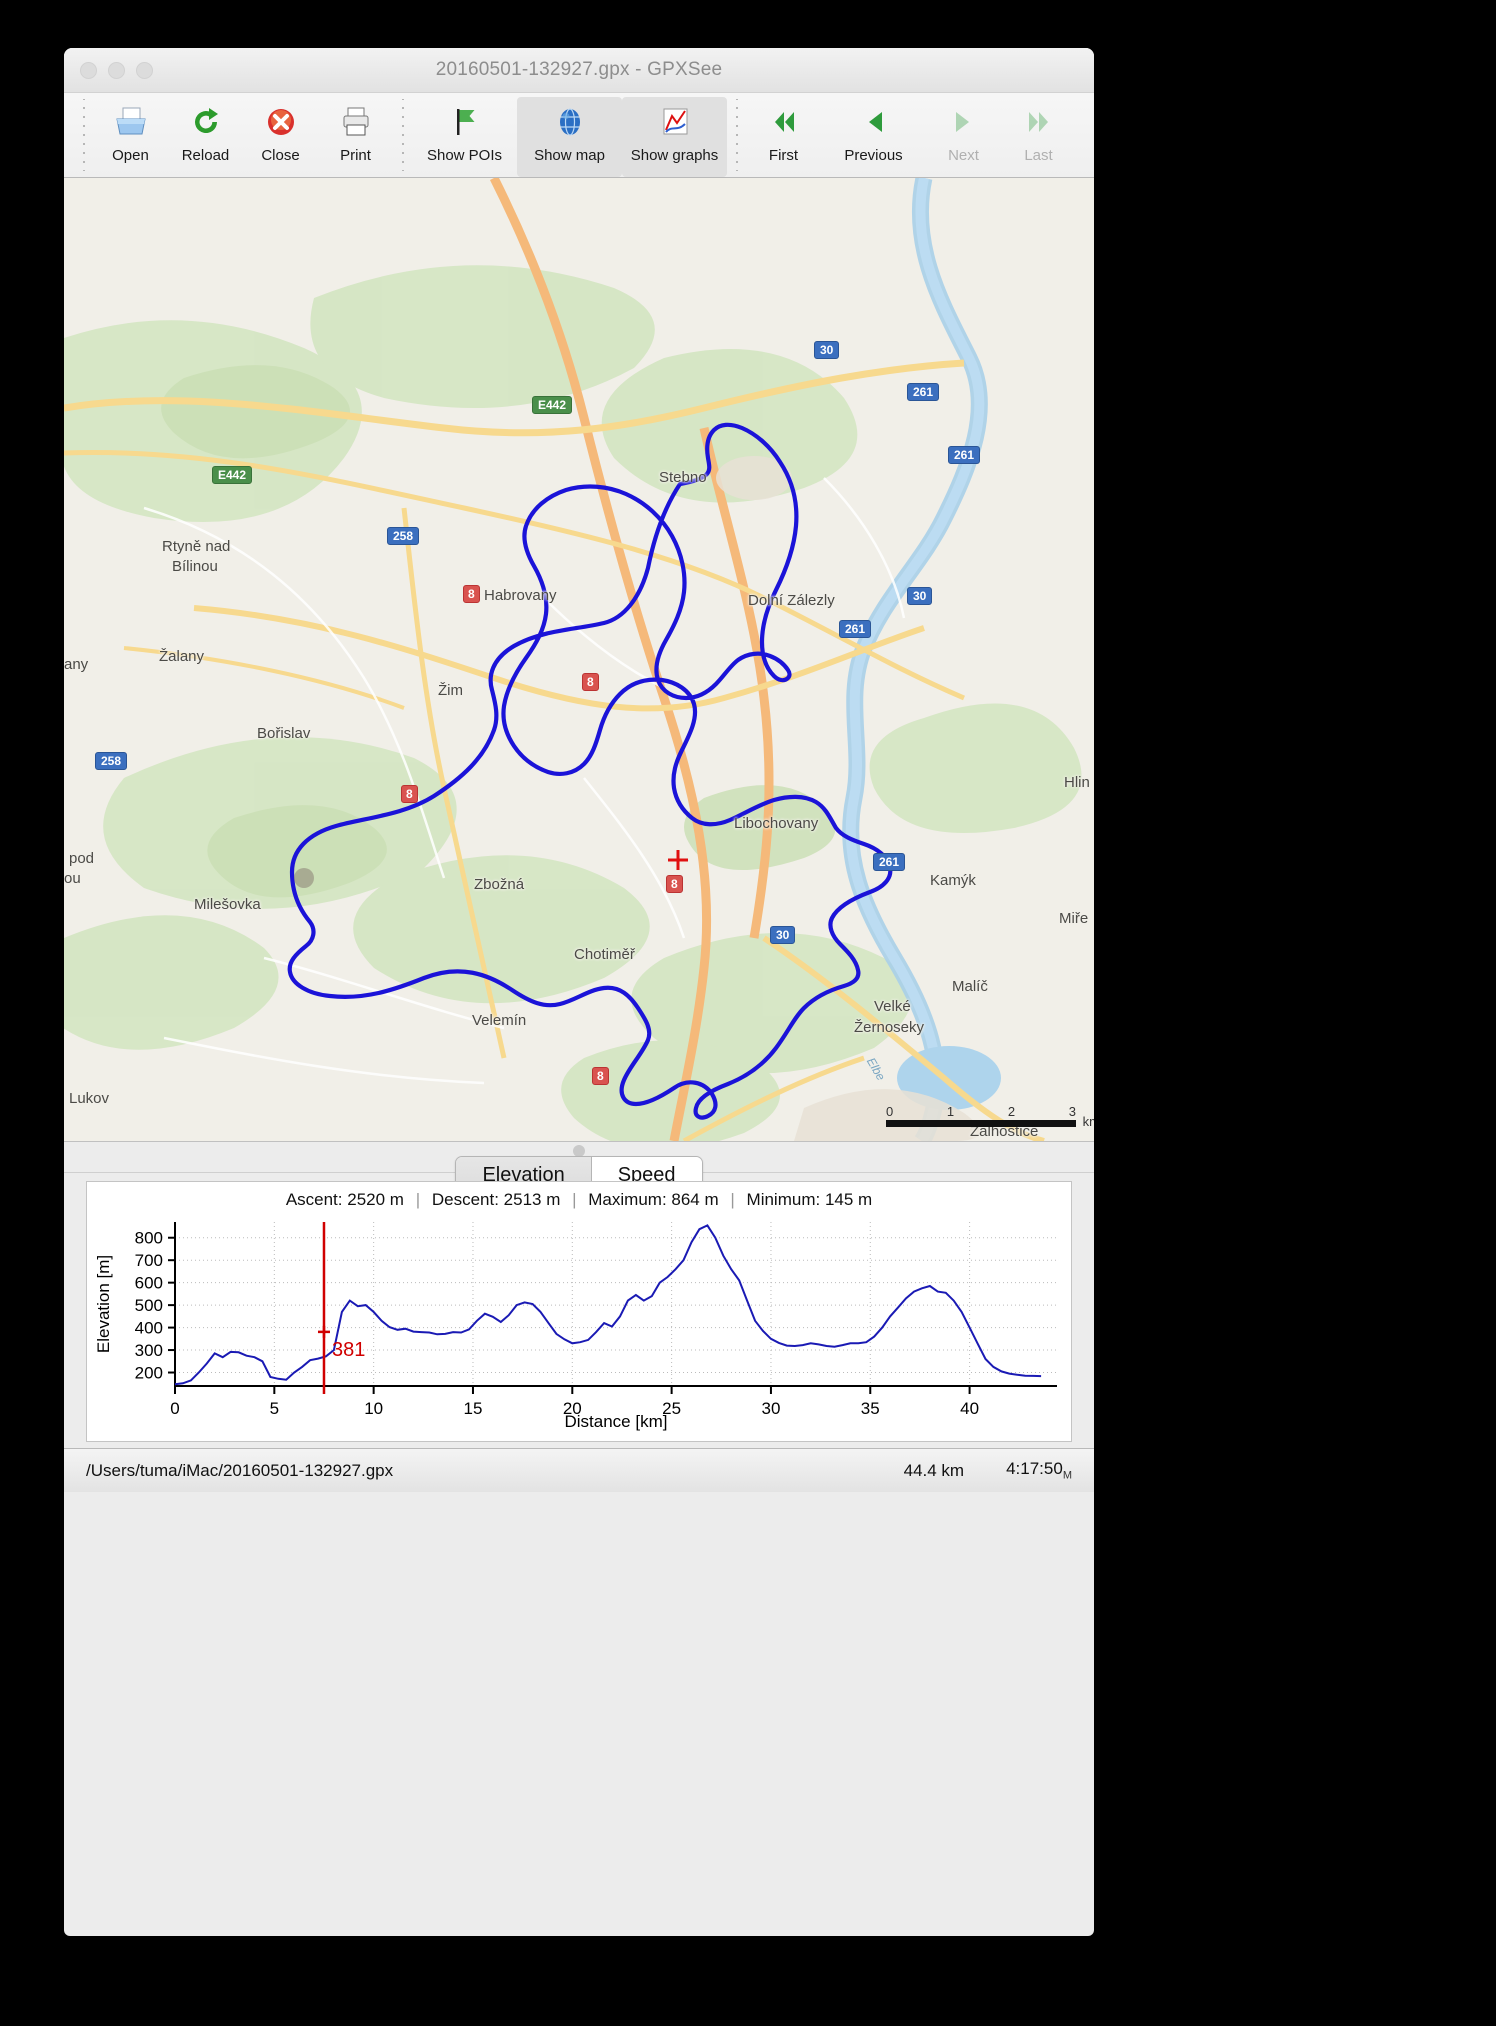 Image resolution: width=1496 pixels, height=2026 pixels. What do you see at coordinates (870, 1408) in the screenshot?
I see `svg-text: 35` at bounding box center [870, 1408].